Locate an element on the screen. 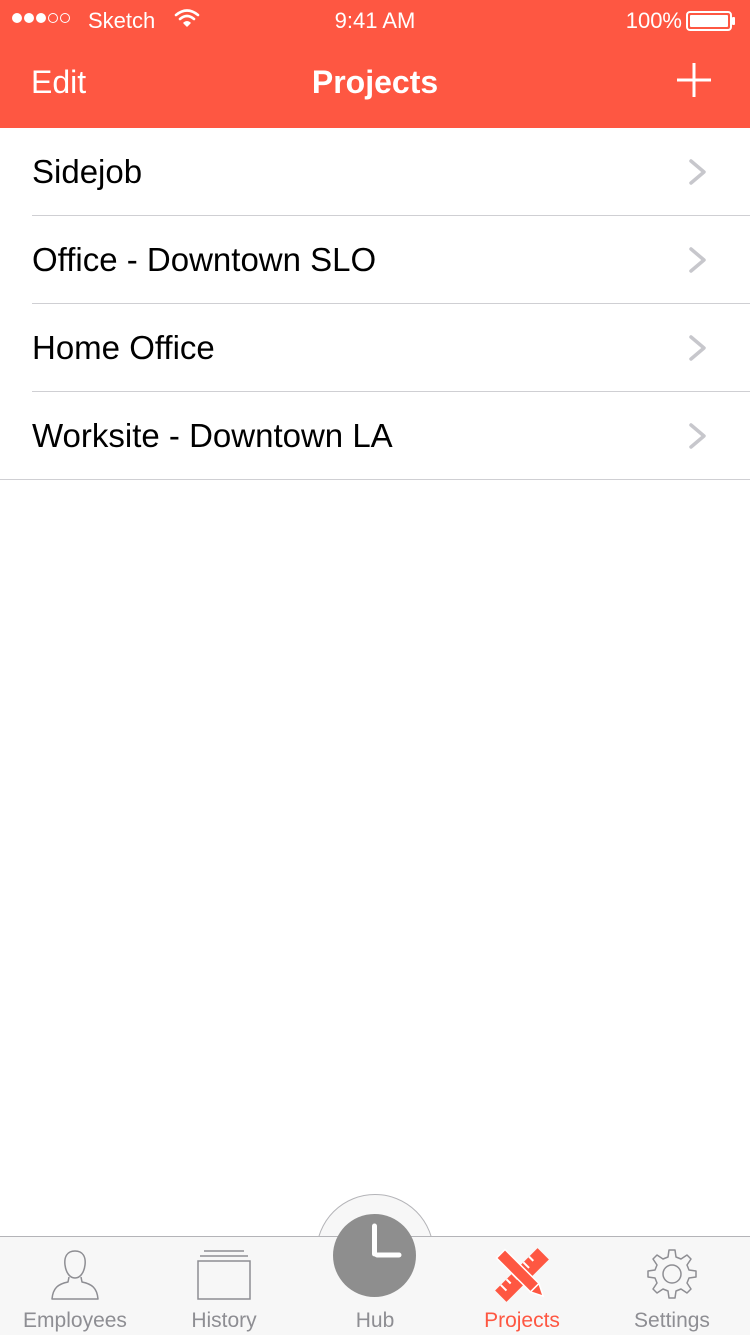 The width and height of the screenshot is (750, 1335). gear-icon is located at coordinates (672, 1274).